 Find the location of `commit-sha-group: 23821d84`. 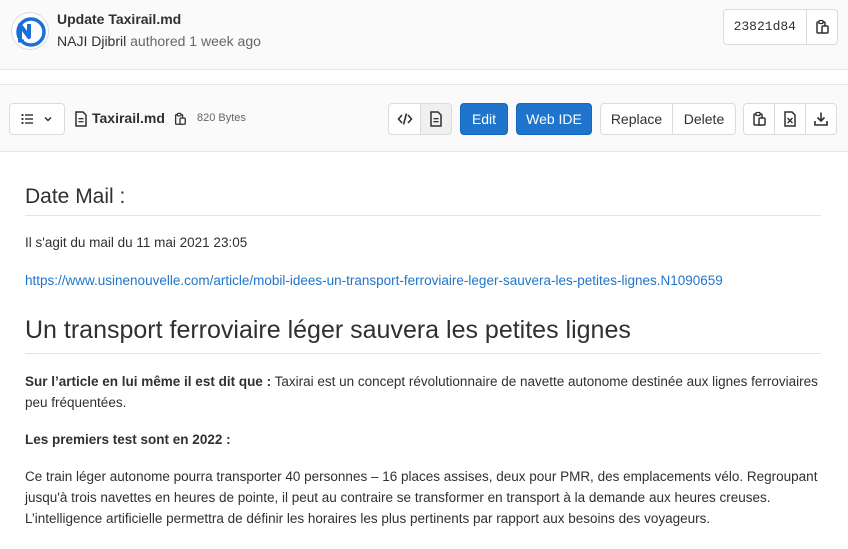

commit-sha-group: 23821d84 is located at coordinates (780, 27).